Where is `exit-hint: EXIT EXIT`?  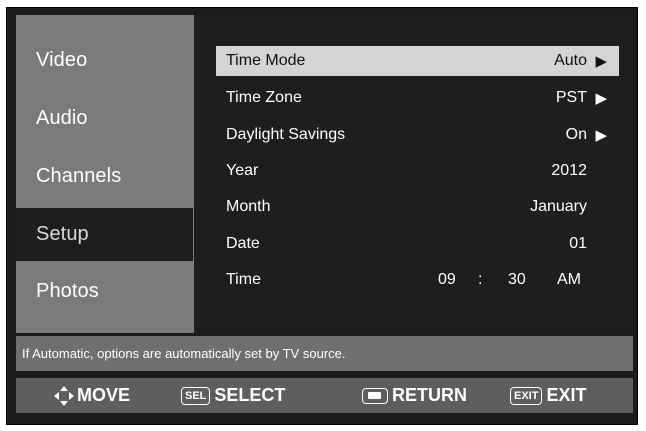
exit-hint: EXIT EXIT is located at coordinates (548, 395).